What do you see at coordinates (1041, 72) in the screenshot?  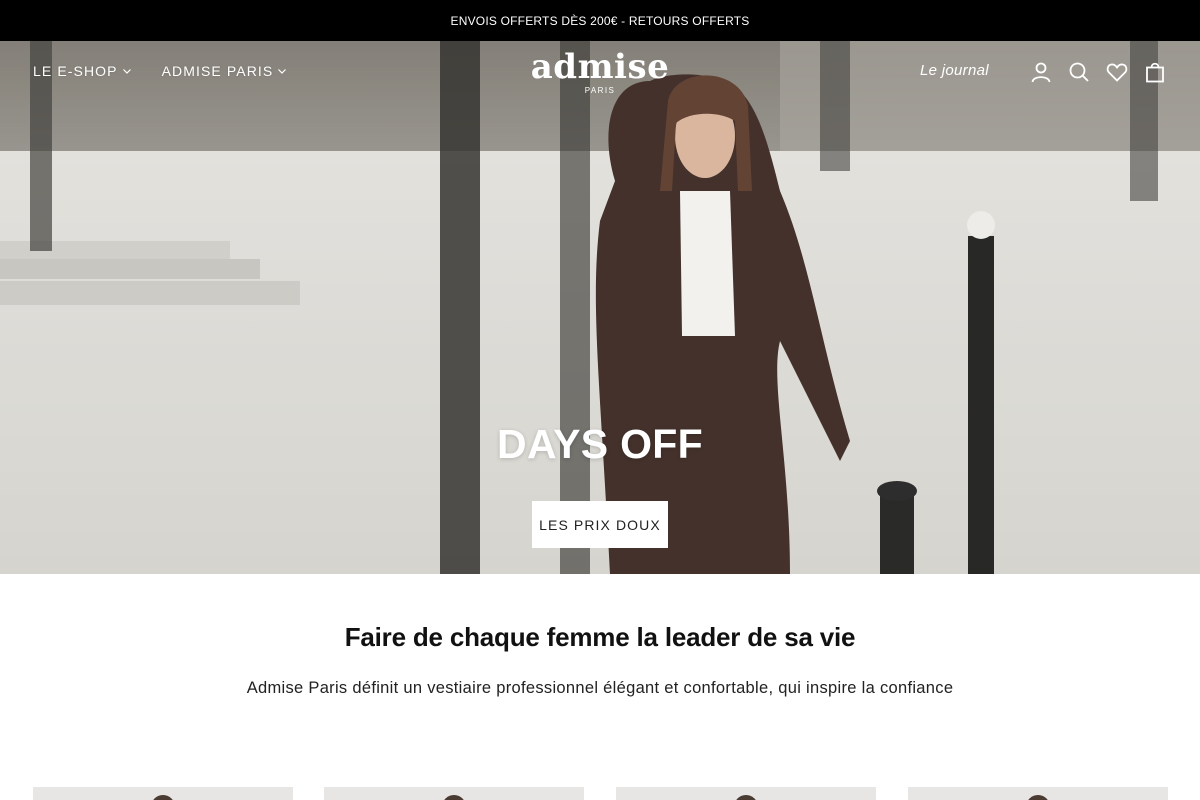 I see `account-icon` at bounding box center [1041, 72].